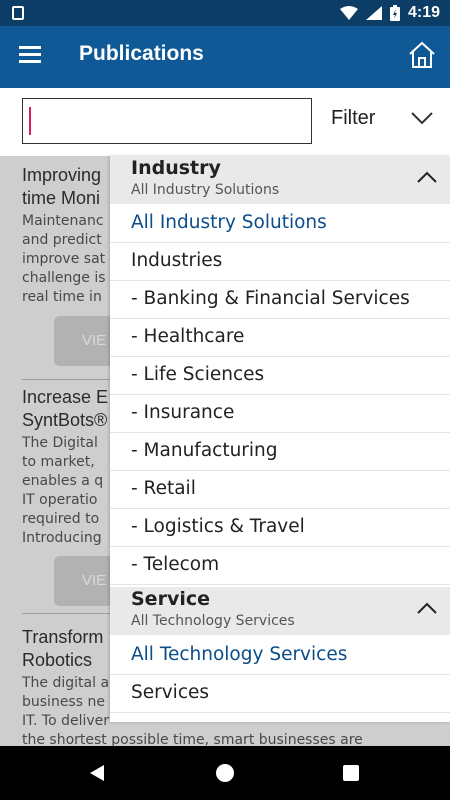 This screenshot has height=800, width=450. I want to click on option-industries: Industries, so click(280, 262).